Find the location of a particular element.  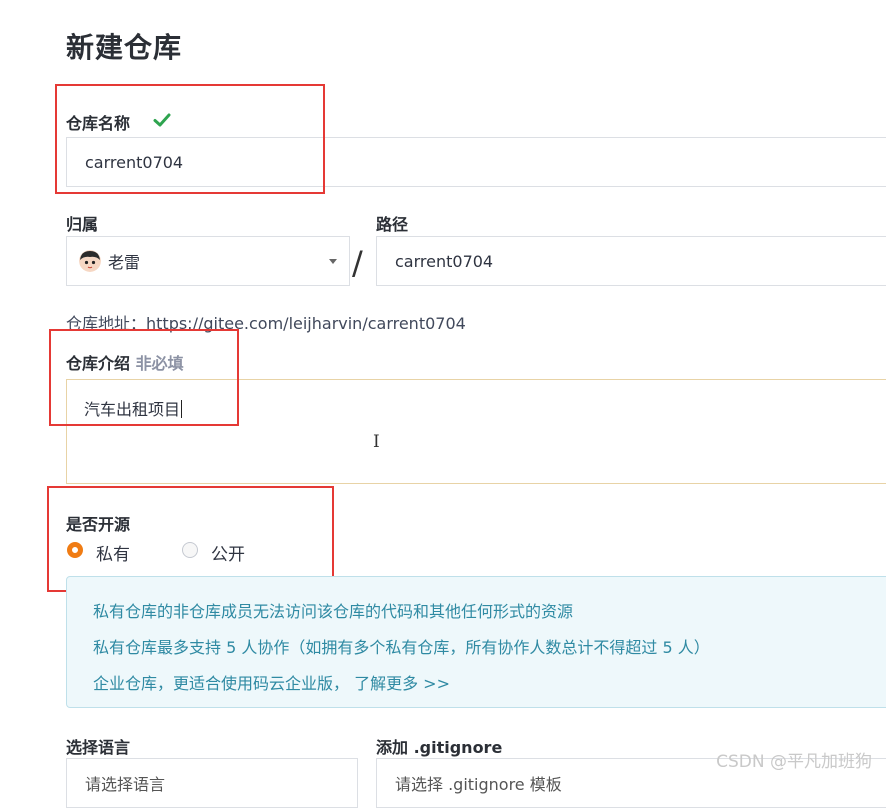

watermark: CSDN @平凡加班狗 is located at coordinates (794, 762).